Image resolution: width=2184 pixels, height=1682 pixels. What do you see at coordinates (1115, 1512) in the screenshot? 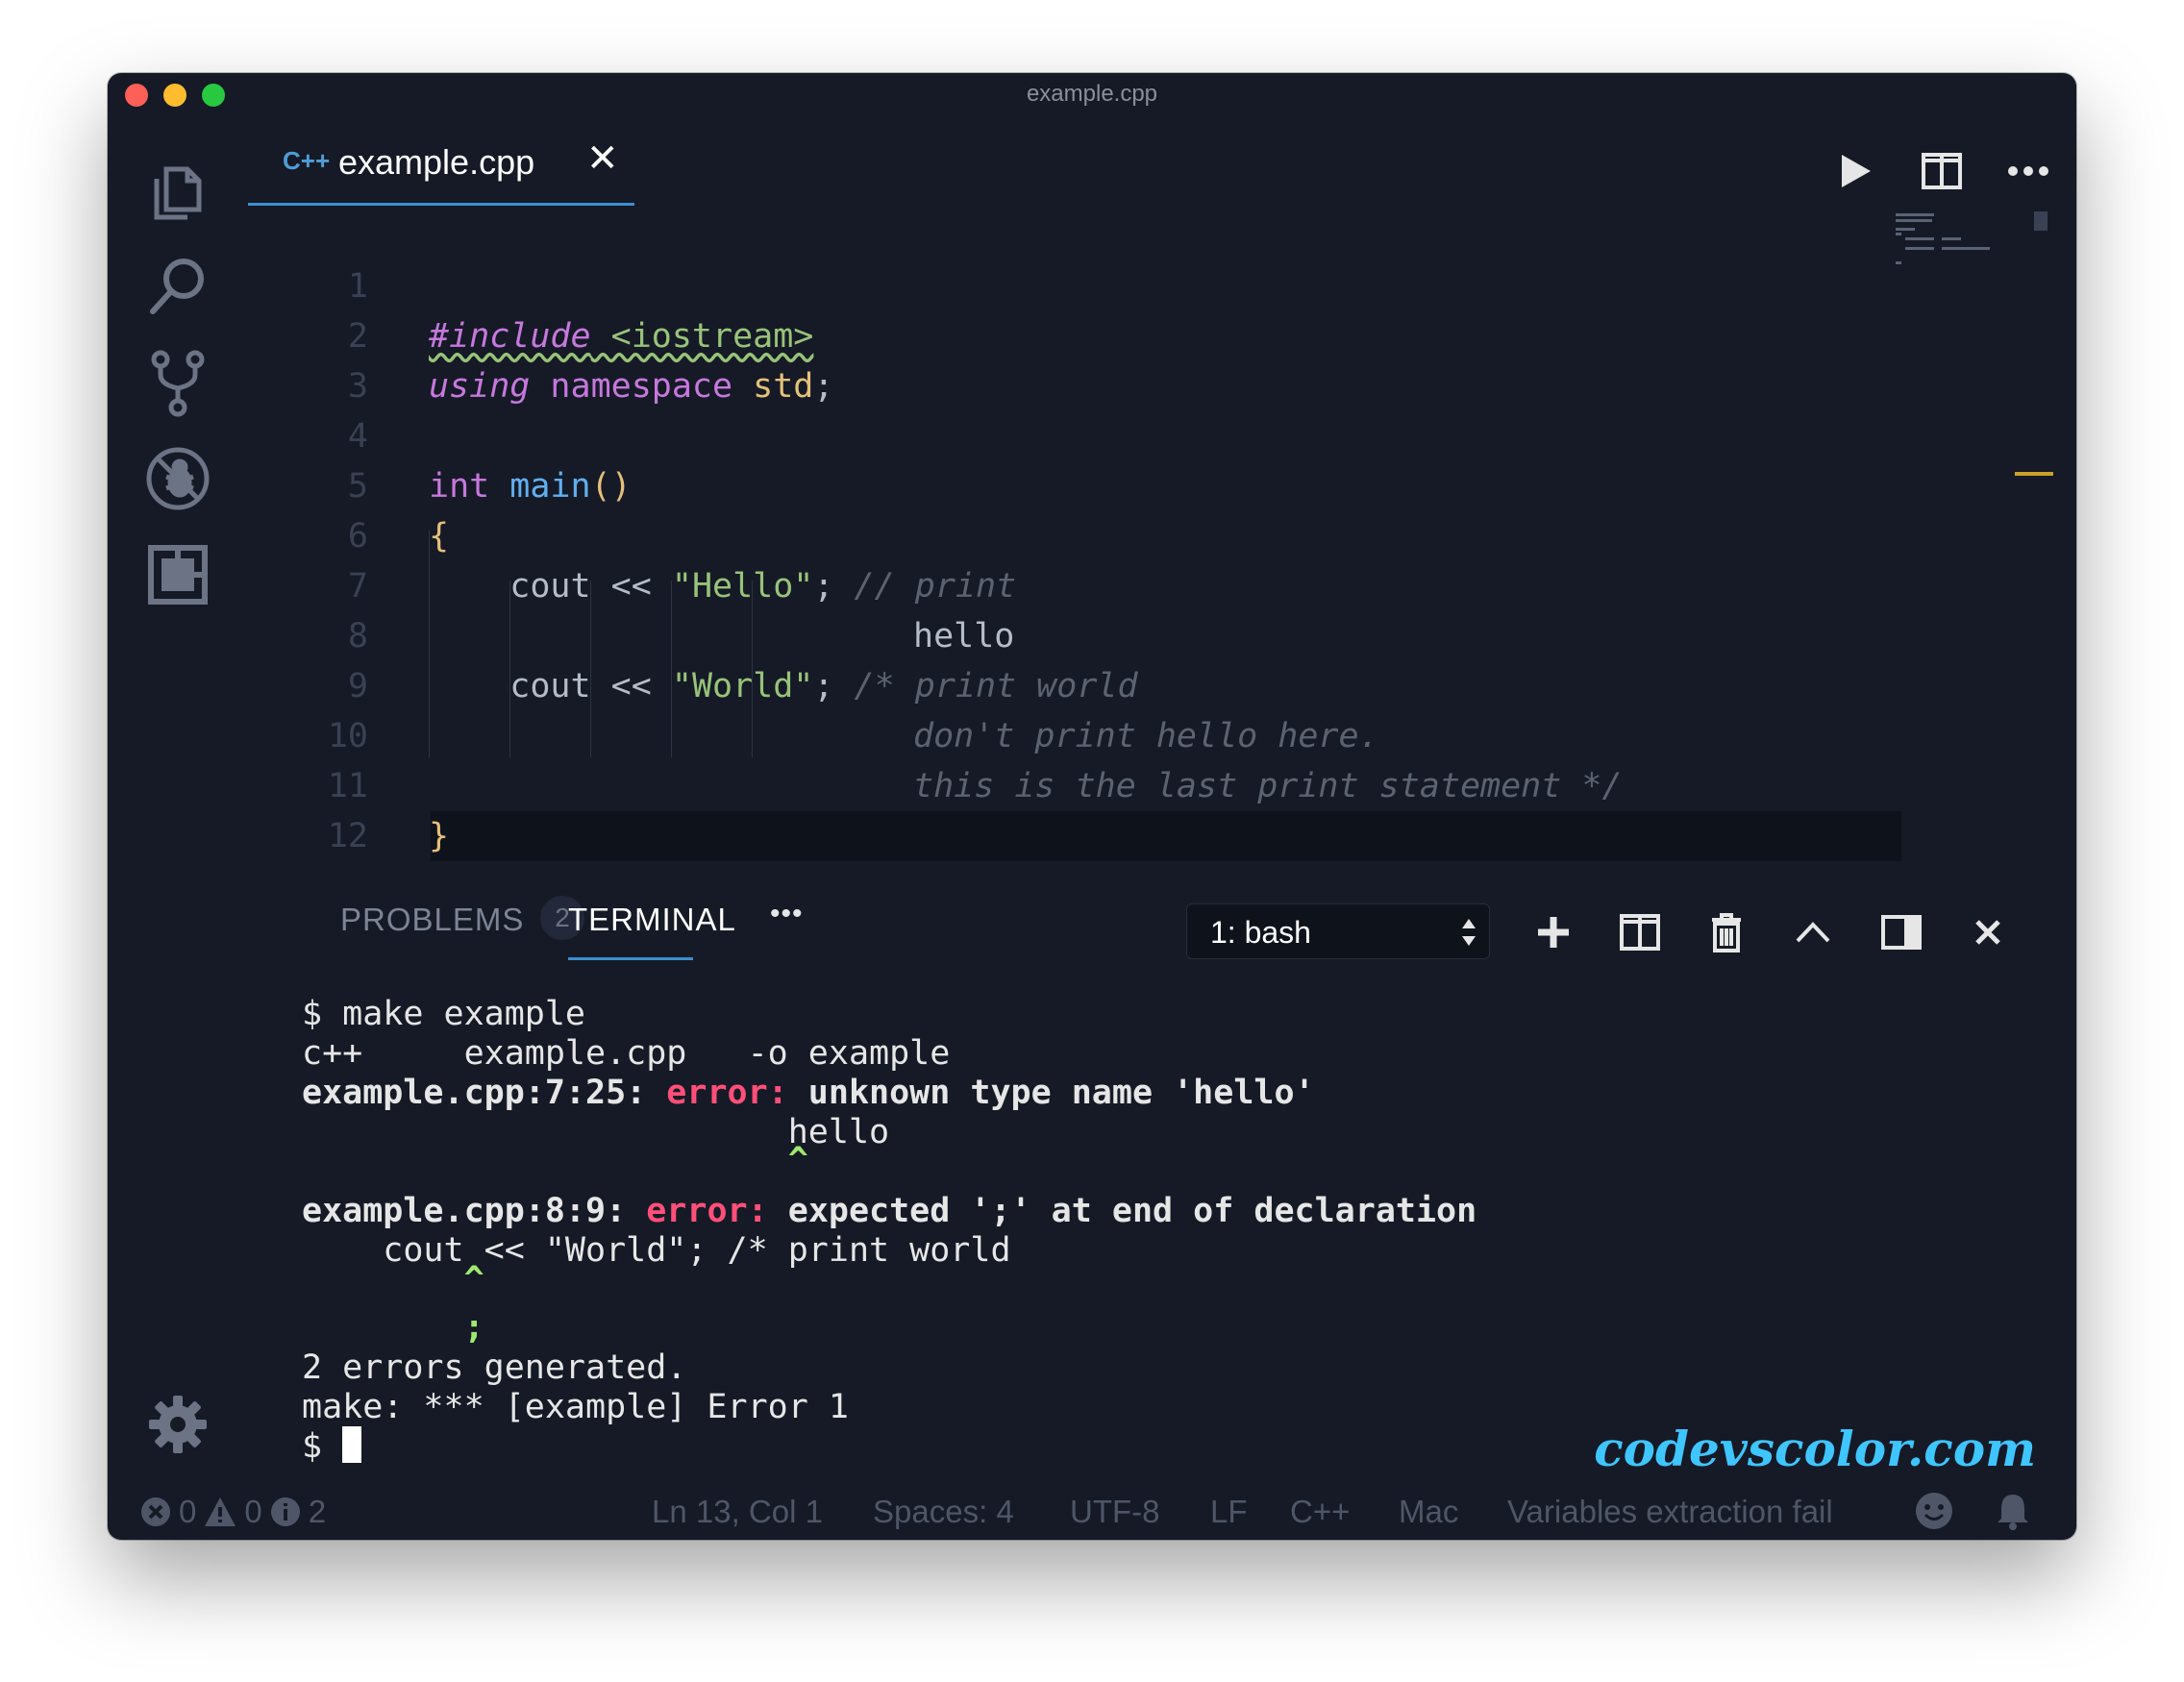
I see `encoding-status: UTF-8` at bounding box center [1115, 1512].